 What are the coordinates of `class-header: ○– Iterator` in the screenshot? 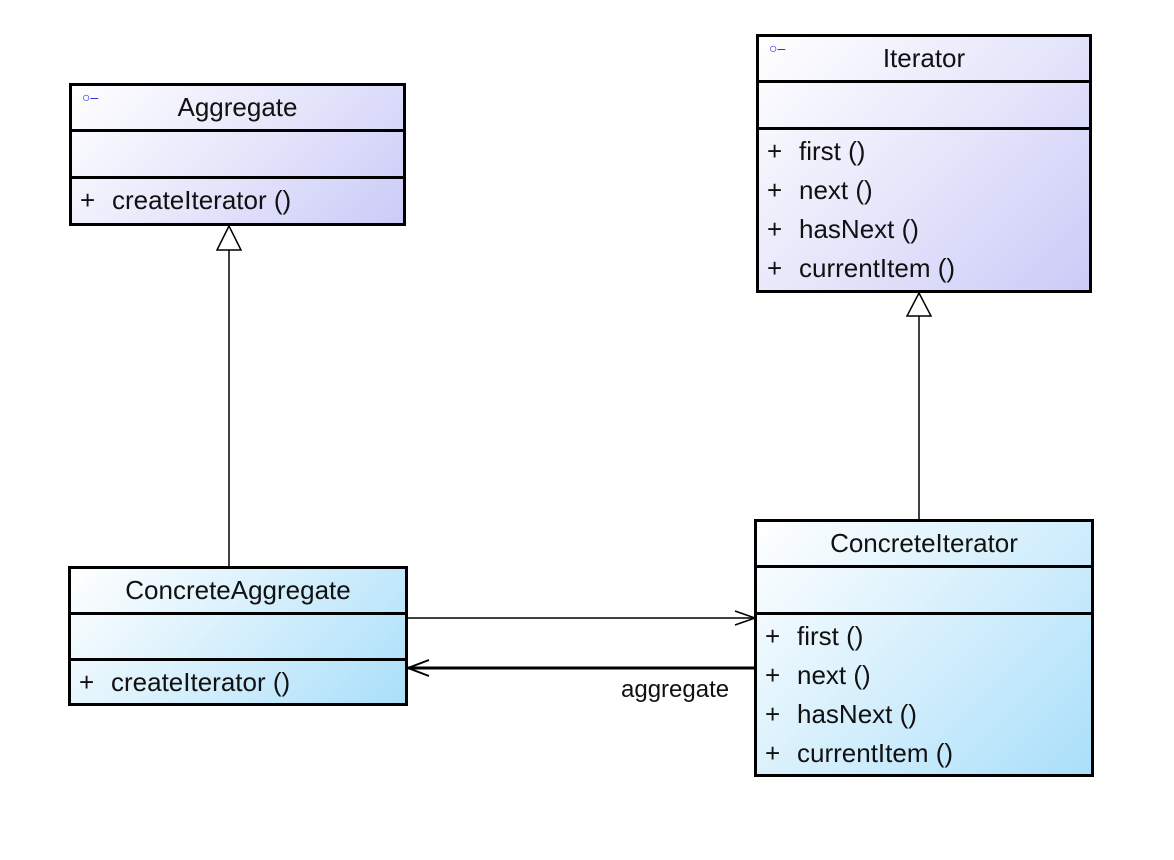 It's located at (924, 60).